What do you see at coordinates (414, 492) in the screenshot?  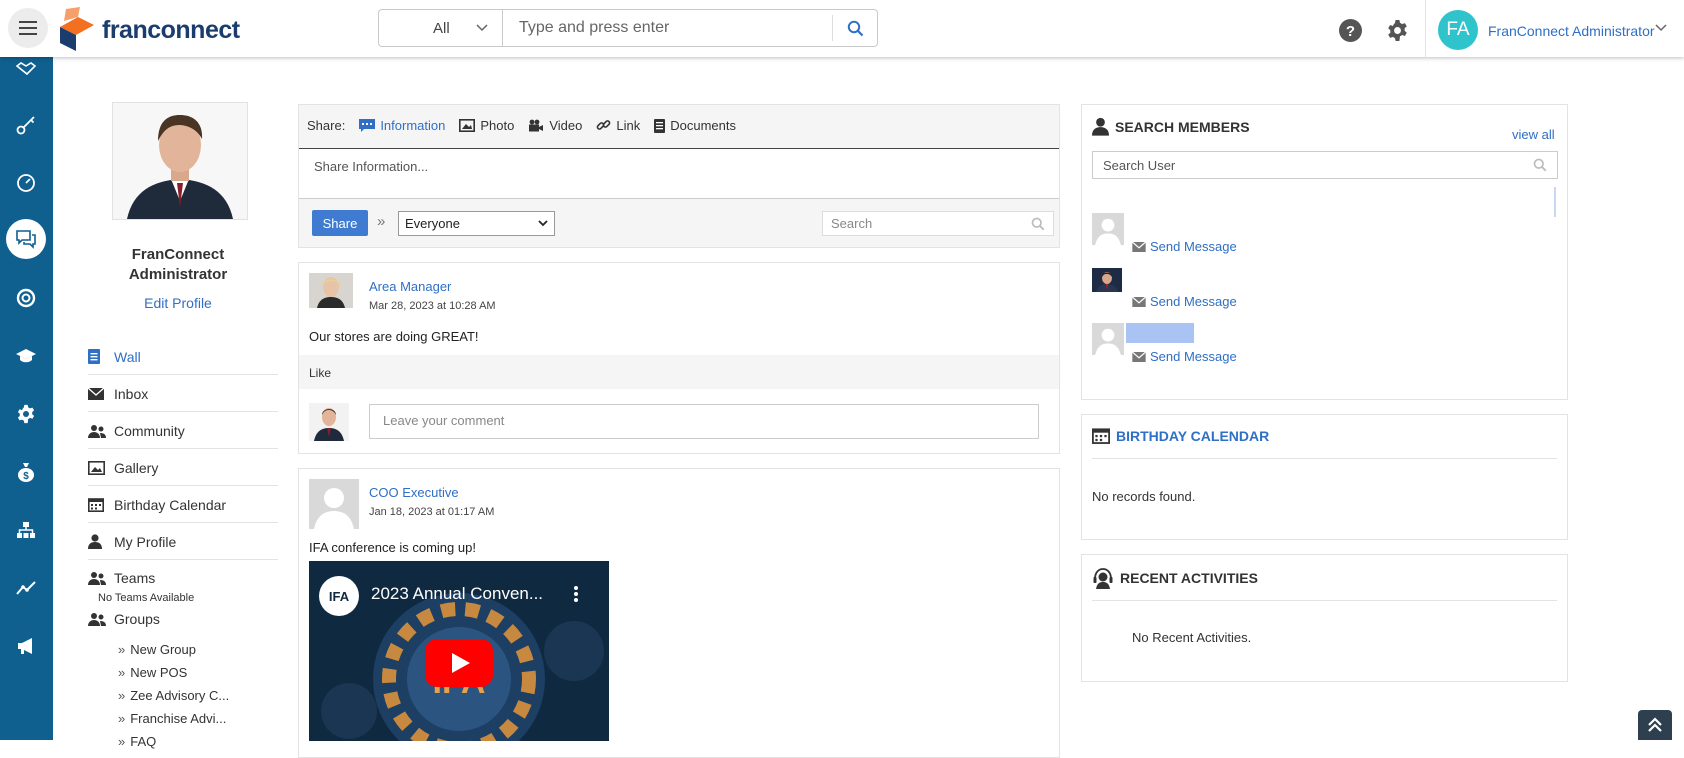 I see `post-author-link: COO Executive` at bounding box center [414, 492].